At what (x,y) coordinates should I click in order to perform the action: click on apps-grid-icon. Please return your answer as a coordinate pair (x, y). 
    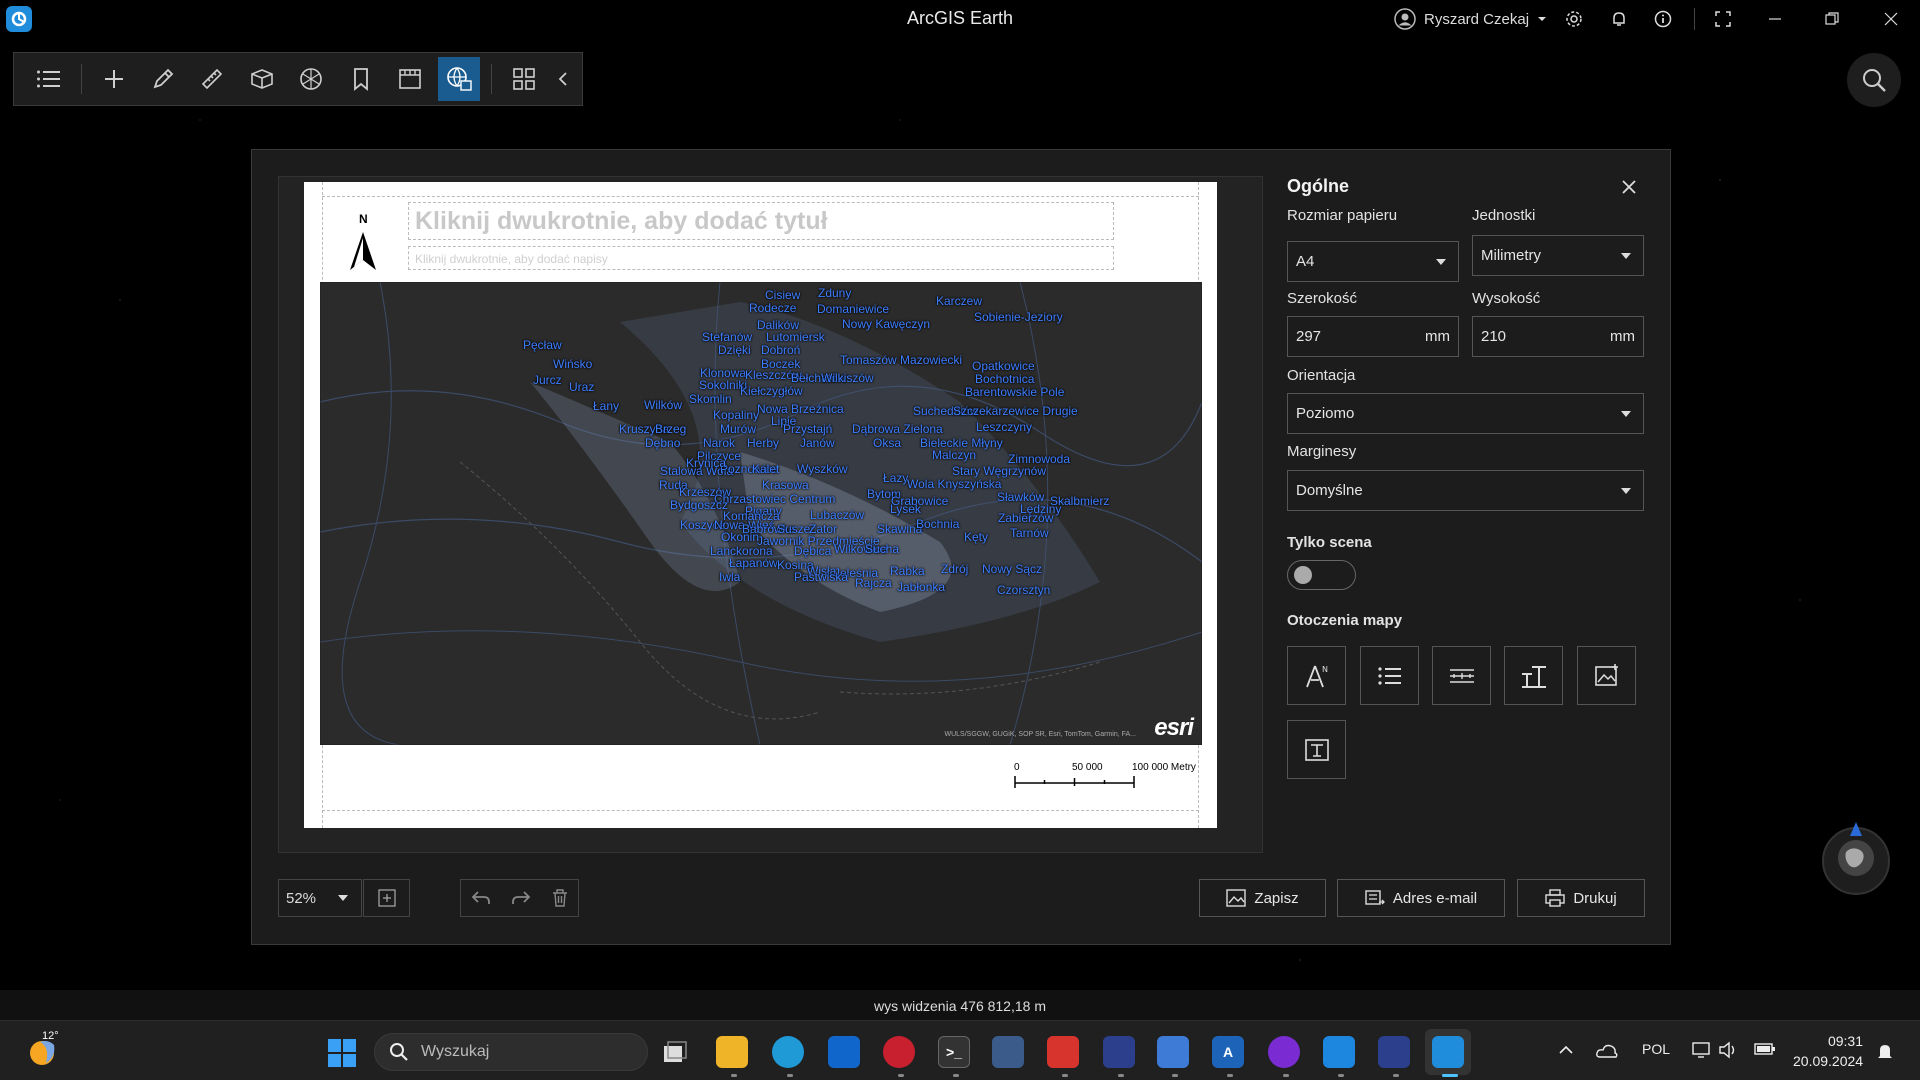
    Looking at the image, I should click on (523, 79).